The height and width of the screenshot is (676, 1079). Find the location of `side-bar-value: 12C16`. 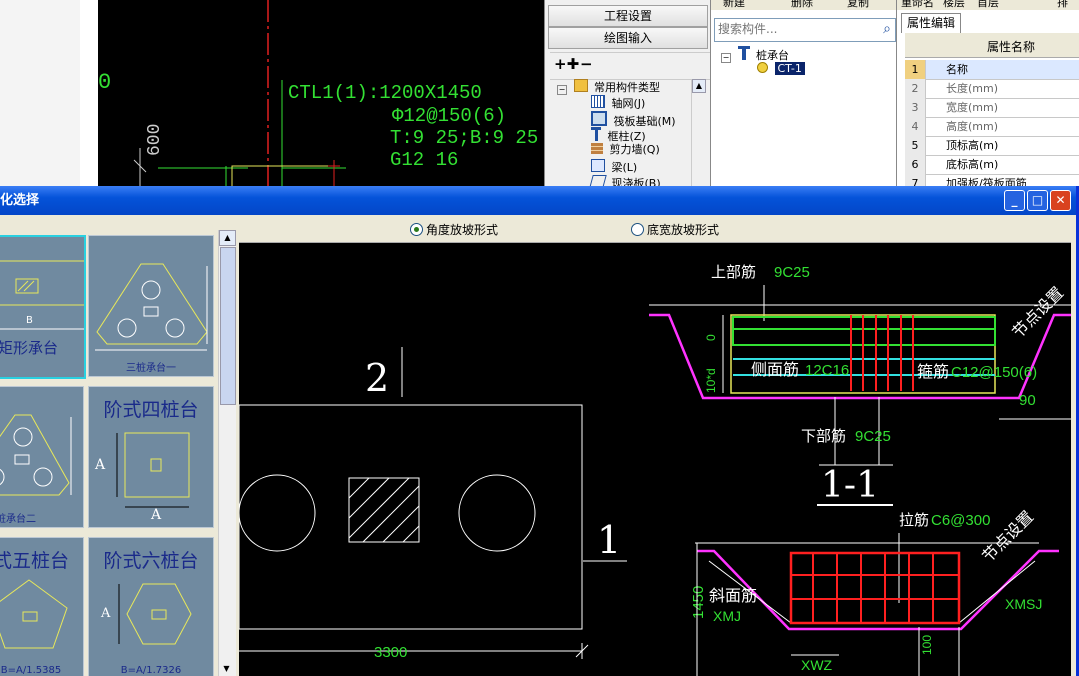

side-bar-value: 12C16 is located at coordinates (827, 370).